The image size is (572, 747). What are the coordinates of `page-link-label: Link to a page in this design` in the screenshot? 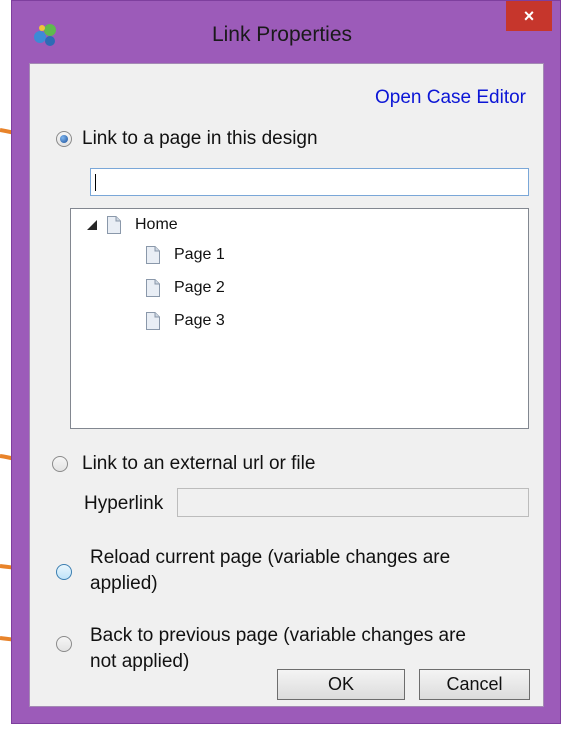 It's located at (200, 138).